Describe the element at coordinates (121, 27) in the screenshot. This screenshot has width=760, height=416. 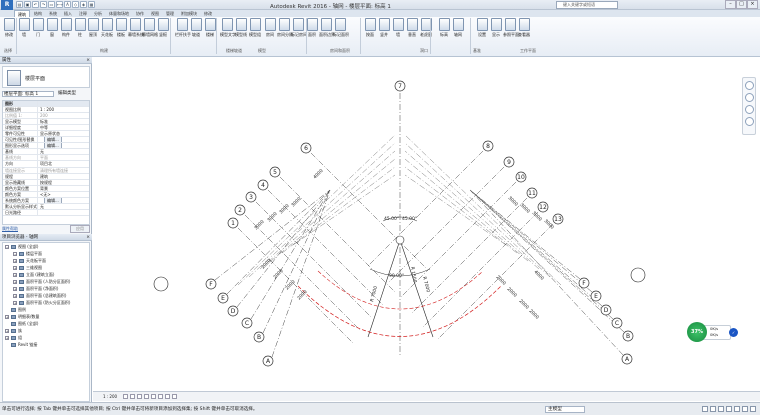
I see `ribbon-tool-8: 楼板` at that location.